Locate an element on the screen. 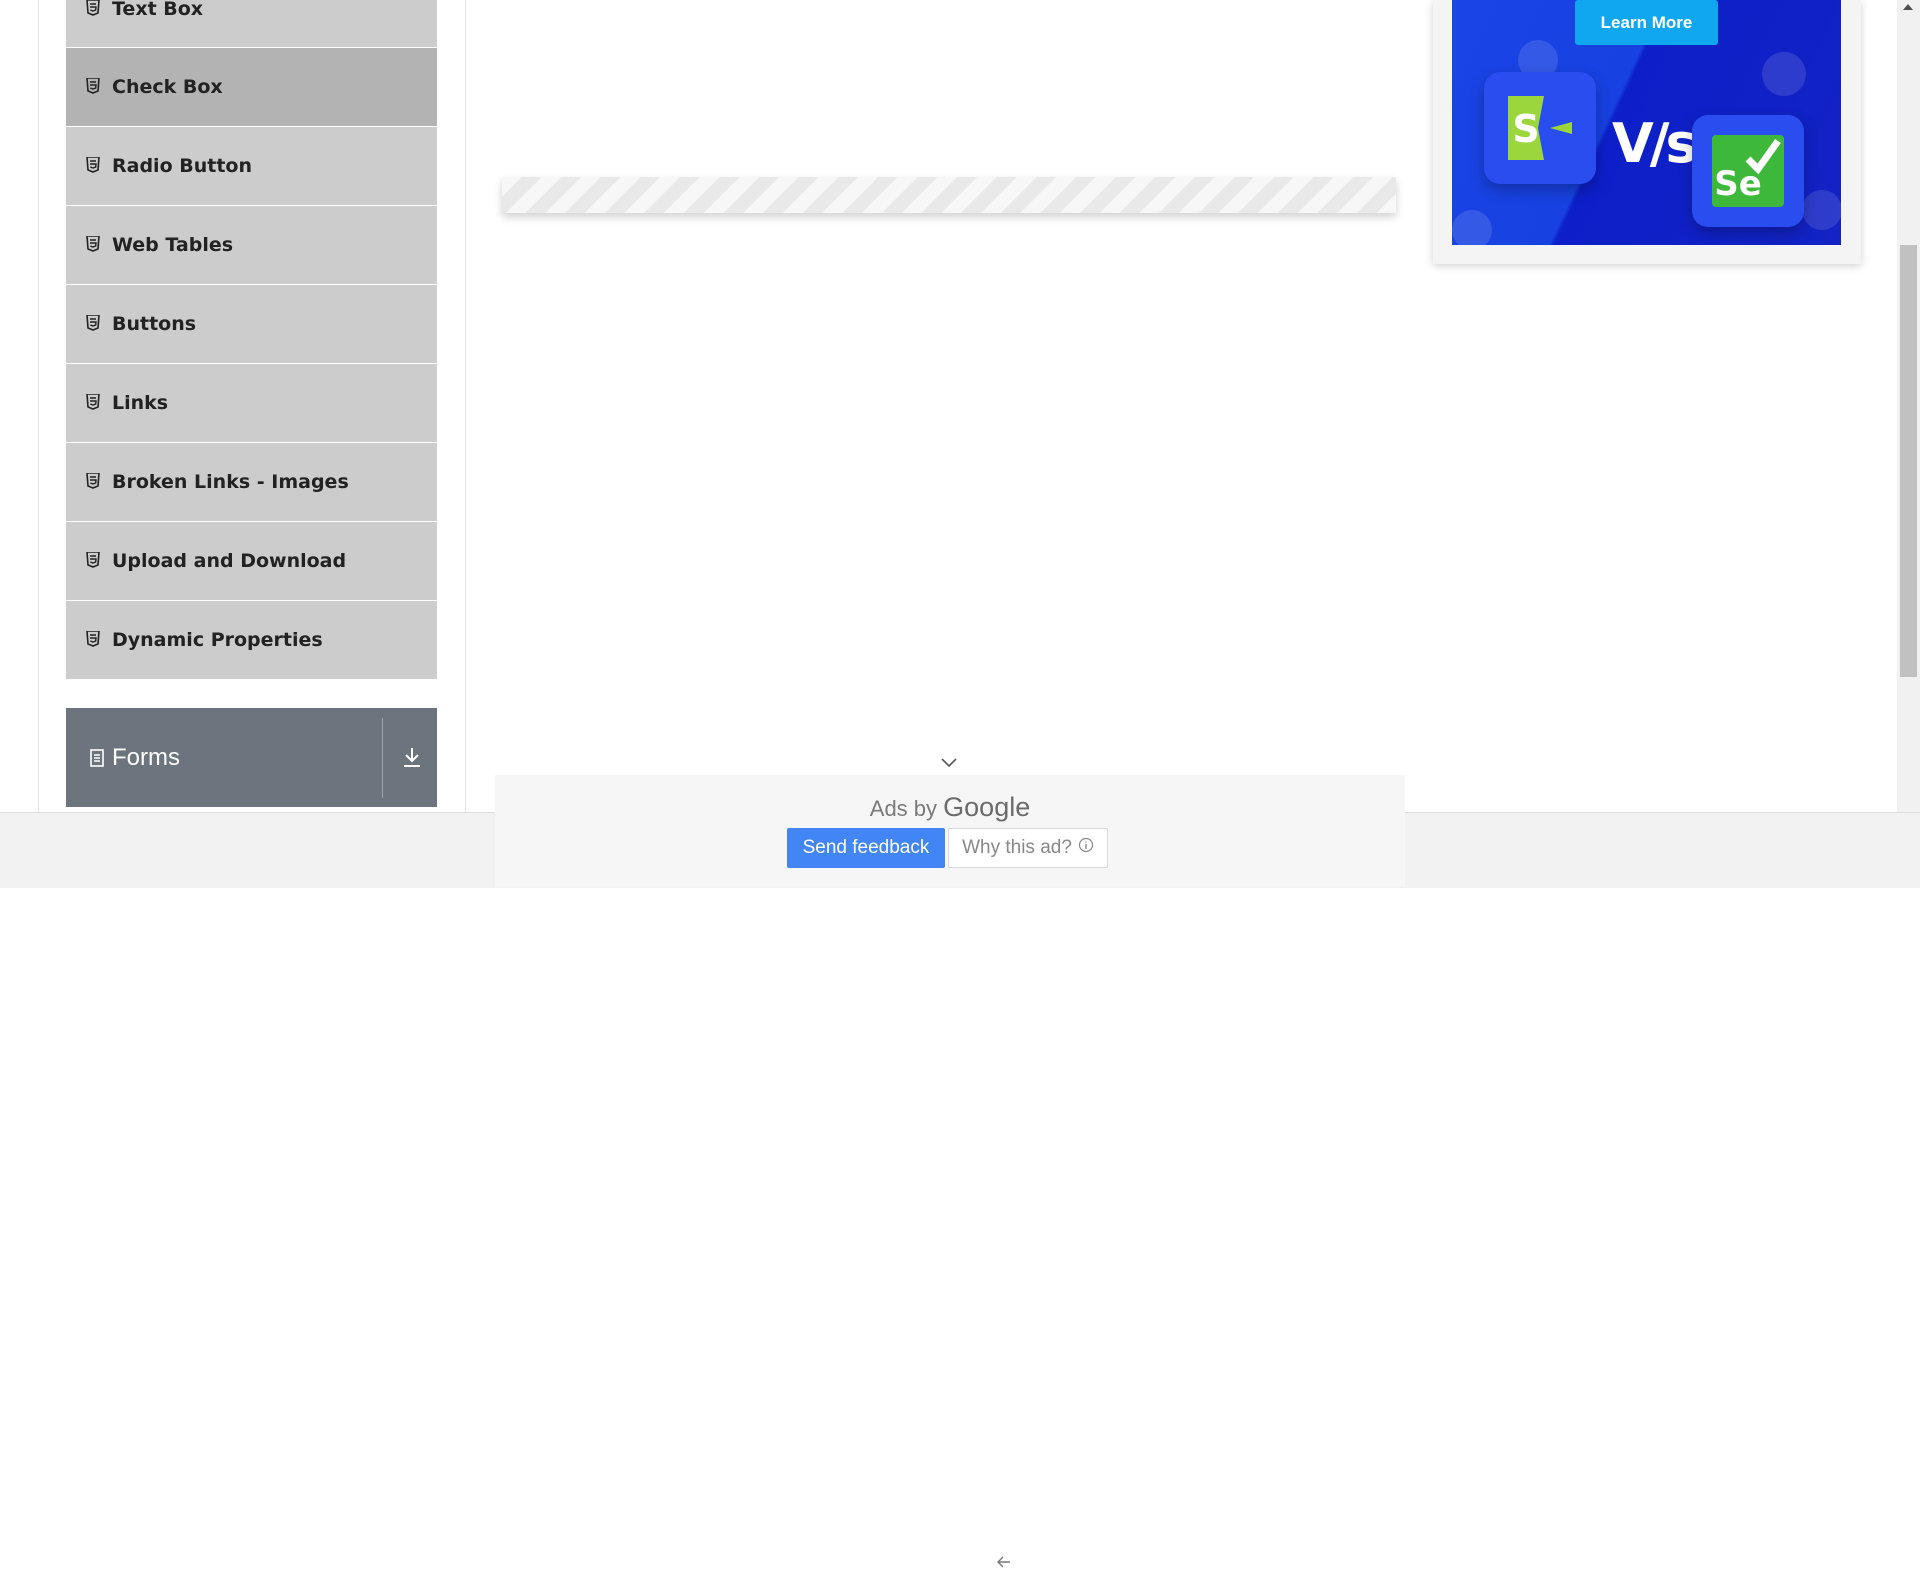  menu-item-label: Web Tables is located at coordinates (173, 245).